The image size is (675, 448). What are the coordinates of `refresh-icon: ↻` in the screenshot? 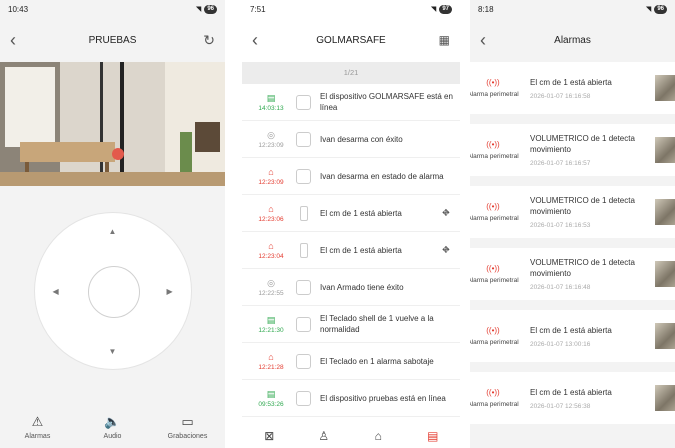 It's located at (209, 40).